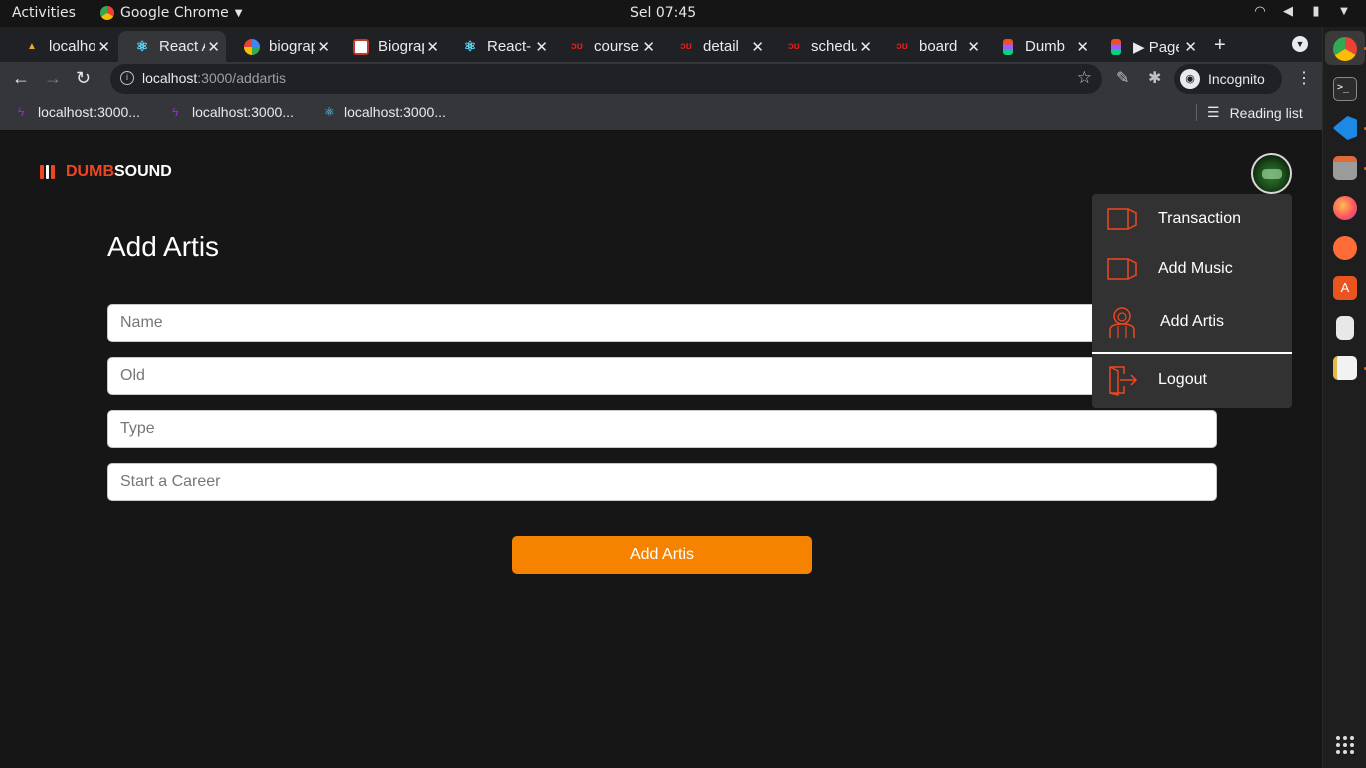 The image size is (1366, 768). What do you see at coordinates (214, 78) in the screenshot?
I see `url-text: localhost:3000/addartis` at bounding box center [214, 78].